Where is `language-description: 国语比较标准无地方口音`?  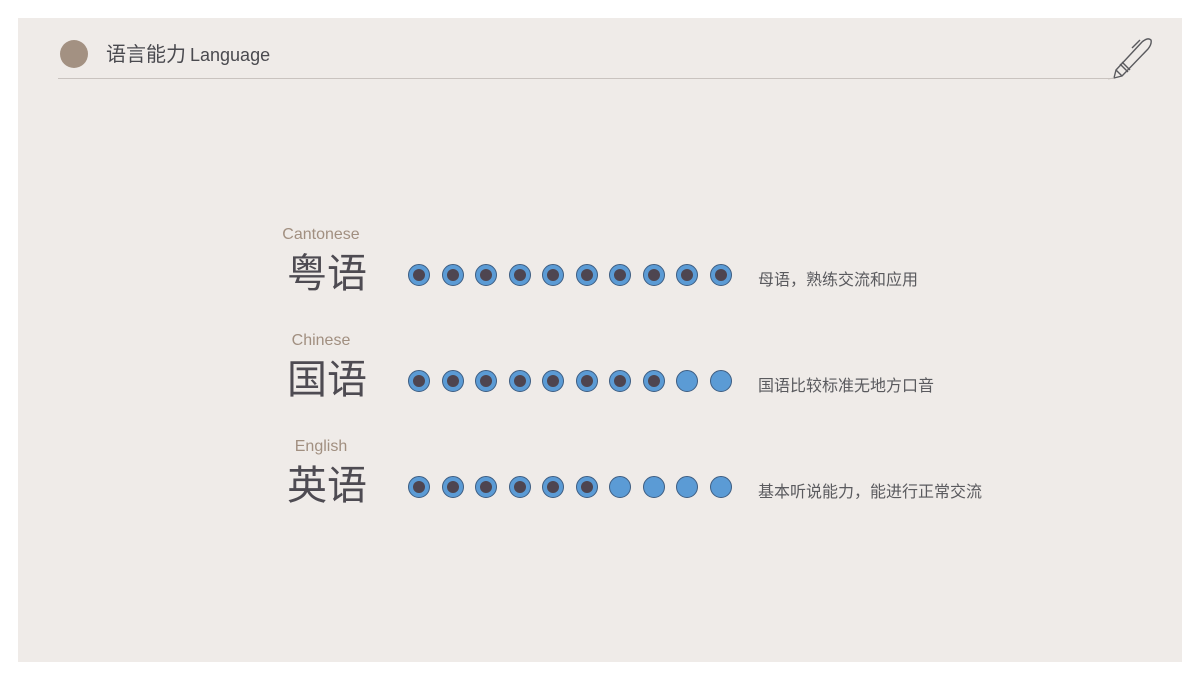 language-description: 国语比较标准无地方口音 is located at coordinates (846, 385).